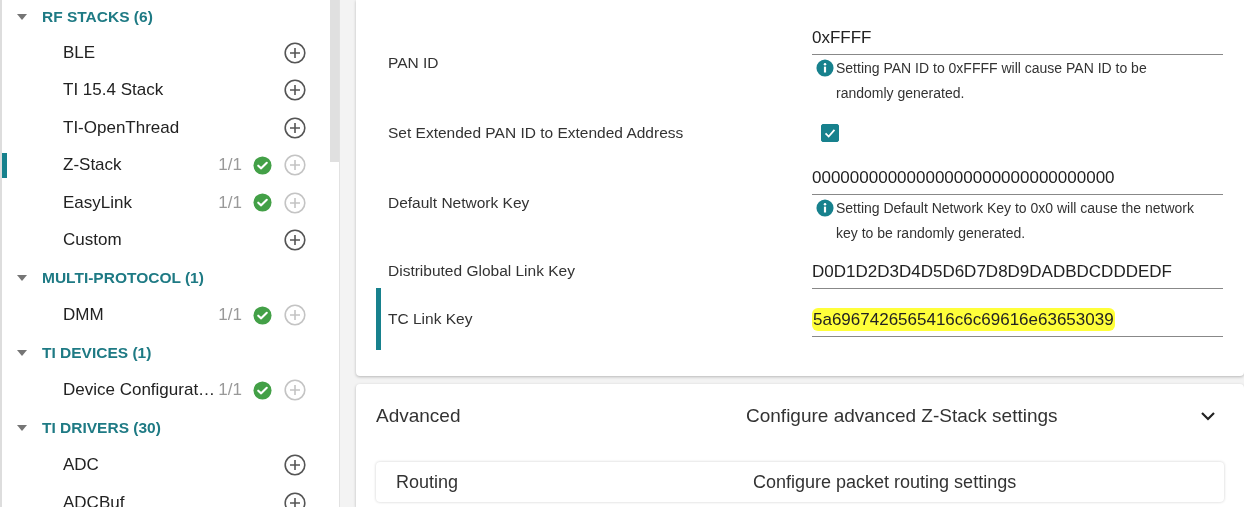 Image resolution: width=1244 pixels, height=507 pixels. What do you see at coordinates (114, 90) in the screenshot?
I see `module-name: TI 15.4 Stack` at bounding box center [114, 90].